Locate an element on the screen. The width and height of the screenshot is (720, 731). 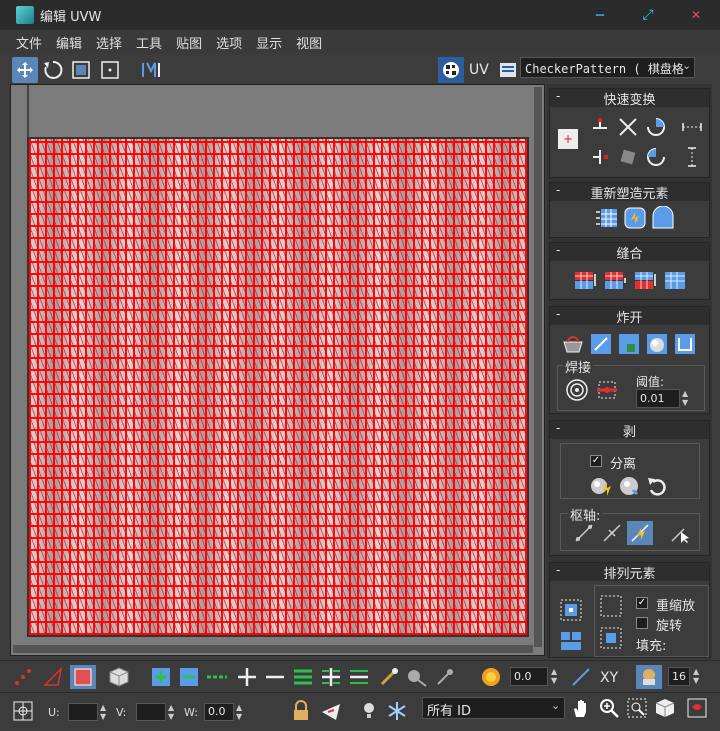
detach-checkbox: ✓ is located at coordinates (596, 461).